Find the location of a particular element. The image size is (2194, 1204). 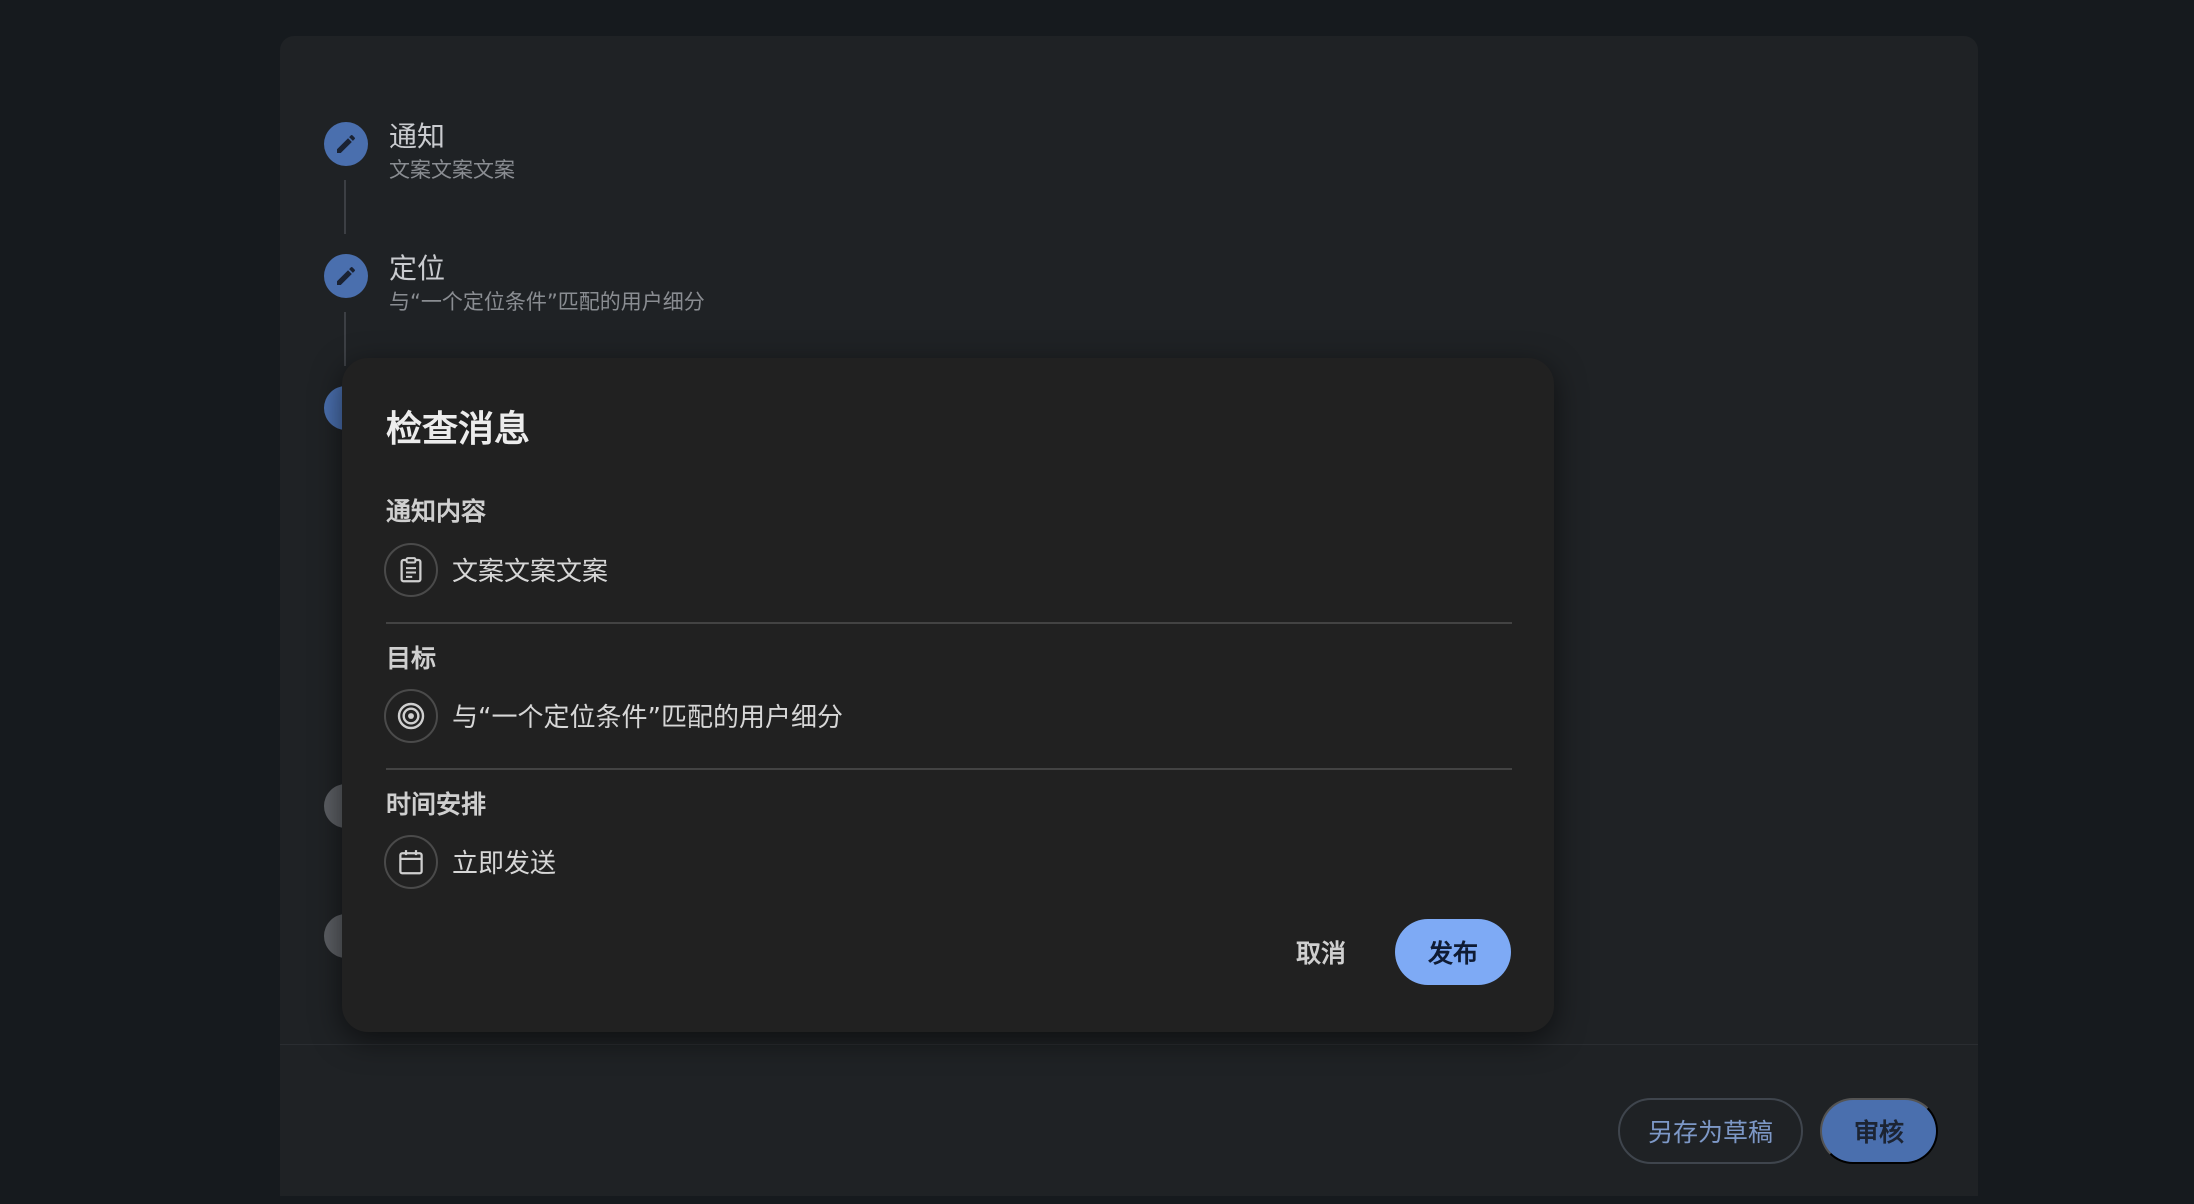

target-value: 与“一个定位条件”匹配的用户细分 is located at coordinates (647, 715).